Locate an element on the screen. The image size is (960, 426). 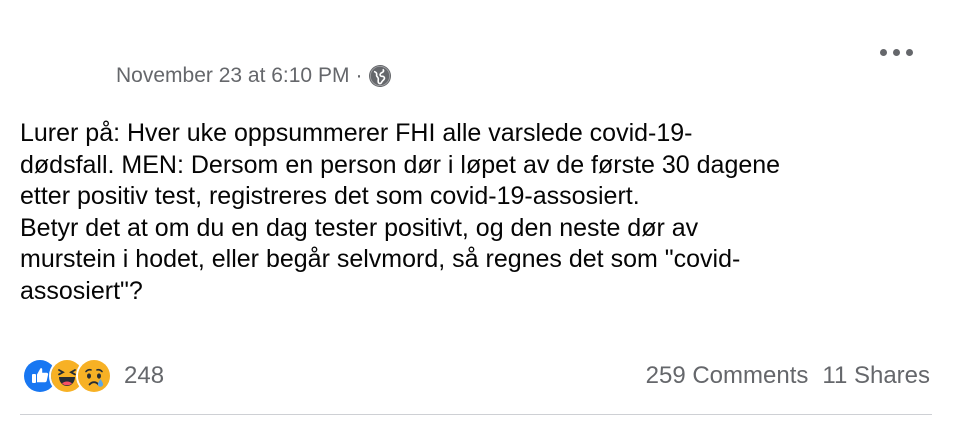
comments-count-link: 259 Comments is located at coordinates (727, 376).